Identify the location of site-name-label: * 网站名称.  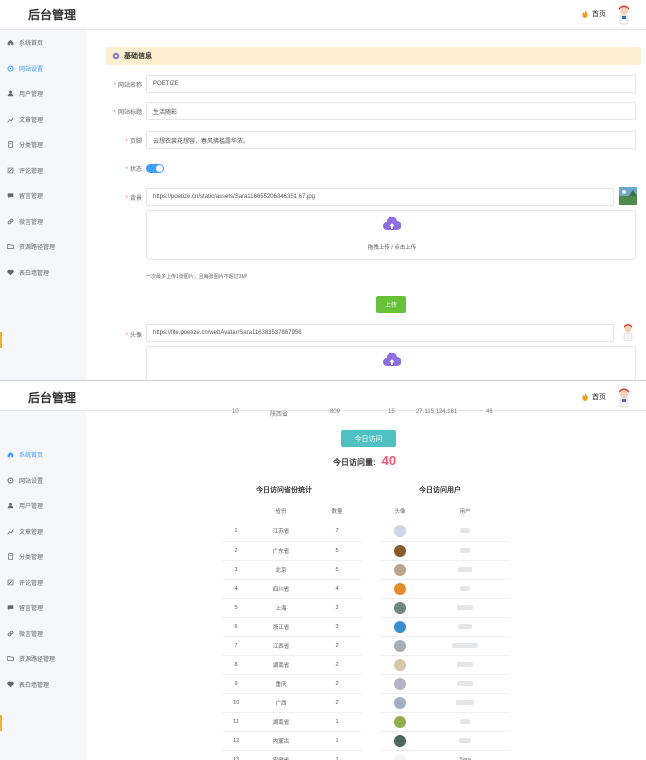
(127, 86).